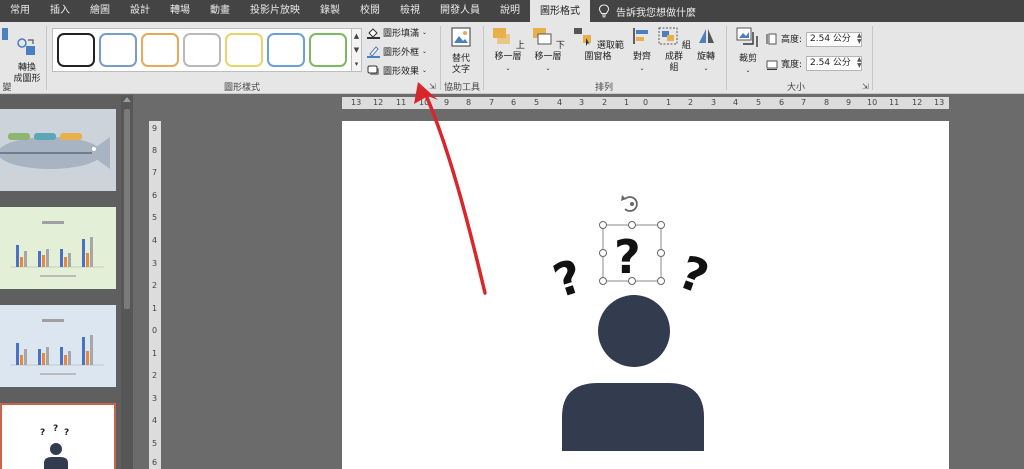  What do you see at coordinates (748, 51) in the screenshot?
I see `crop-button: 裁剪 ⌄` at bounding box center [748, 51].